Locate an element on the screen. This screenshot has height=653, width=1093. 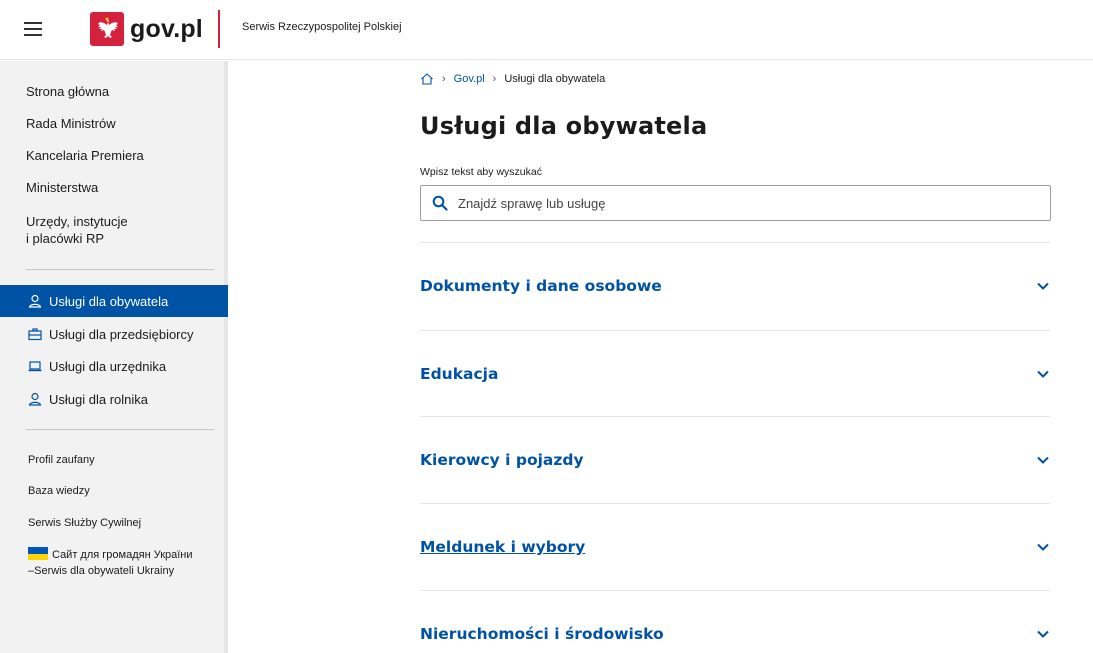
sidebar-service-label: Usługi dla obywatela is located at coordinates (109, 301).